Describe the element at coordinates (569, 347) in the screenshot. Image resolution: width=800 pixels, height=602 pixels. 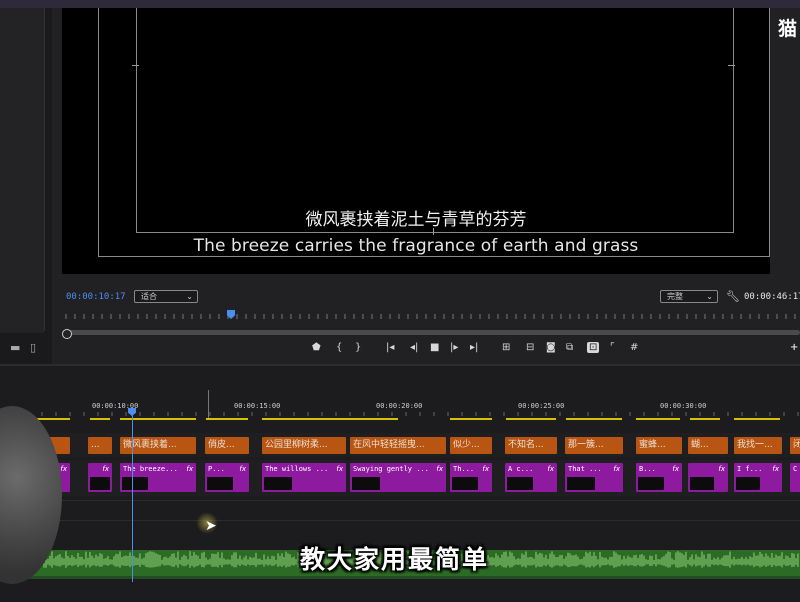
I see `comparison-icon: ⧉` at that location.